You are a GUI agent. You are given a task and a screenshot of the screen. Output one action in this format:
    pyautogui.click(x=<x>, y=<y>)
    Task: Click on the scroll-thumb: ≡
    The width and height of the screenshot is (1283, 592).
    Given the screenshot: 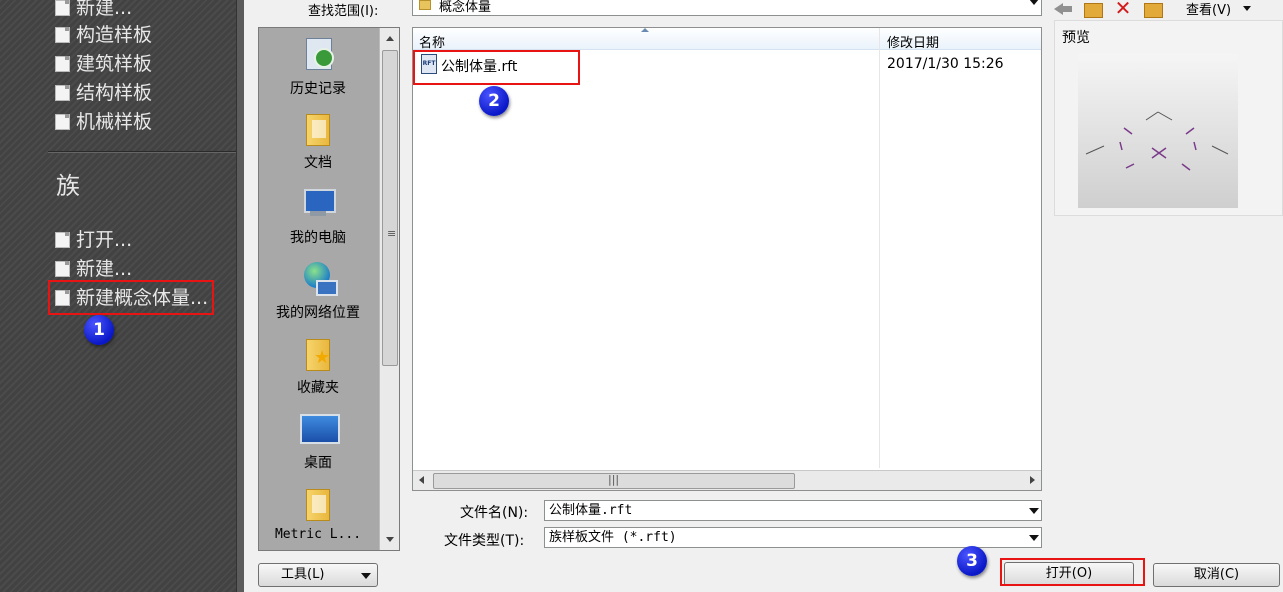 What is the action you would take?
    pyautogui.click(x=390, y=208)
    